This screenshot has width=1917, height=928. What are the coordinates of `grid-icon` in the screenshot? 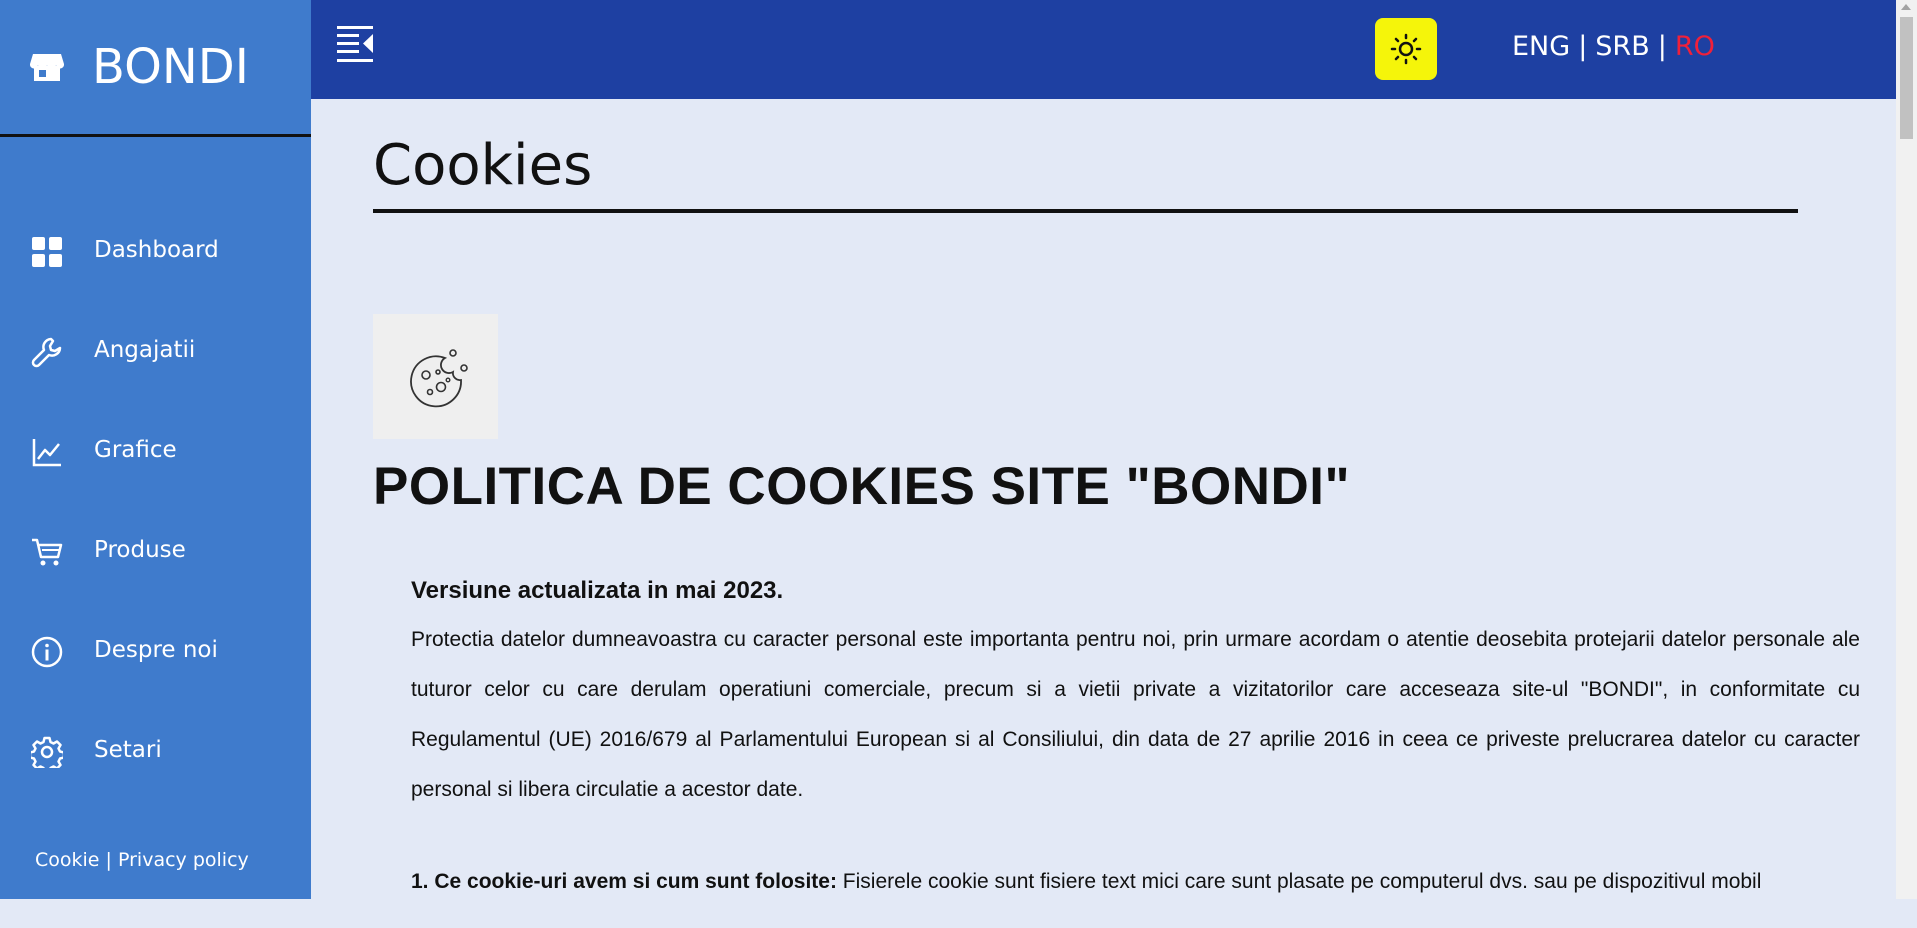 It's located at (47, 252).